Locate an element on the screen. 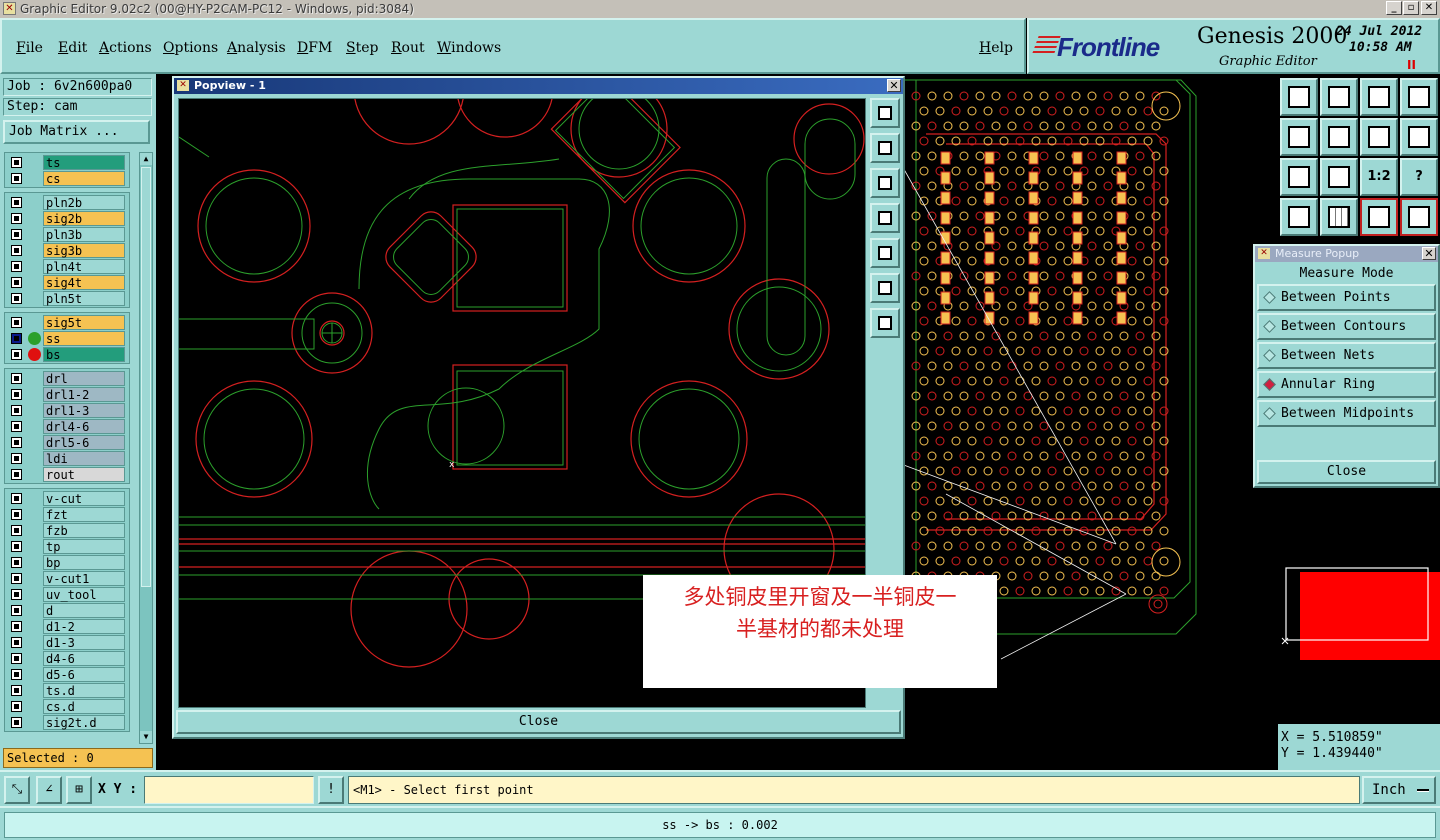 Image resolution: width=1440 pixels, height=840 pixels. mode-between-nets: Between Nets is located at coordinates (1346, 355).